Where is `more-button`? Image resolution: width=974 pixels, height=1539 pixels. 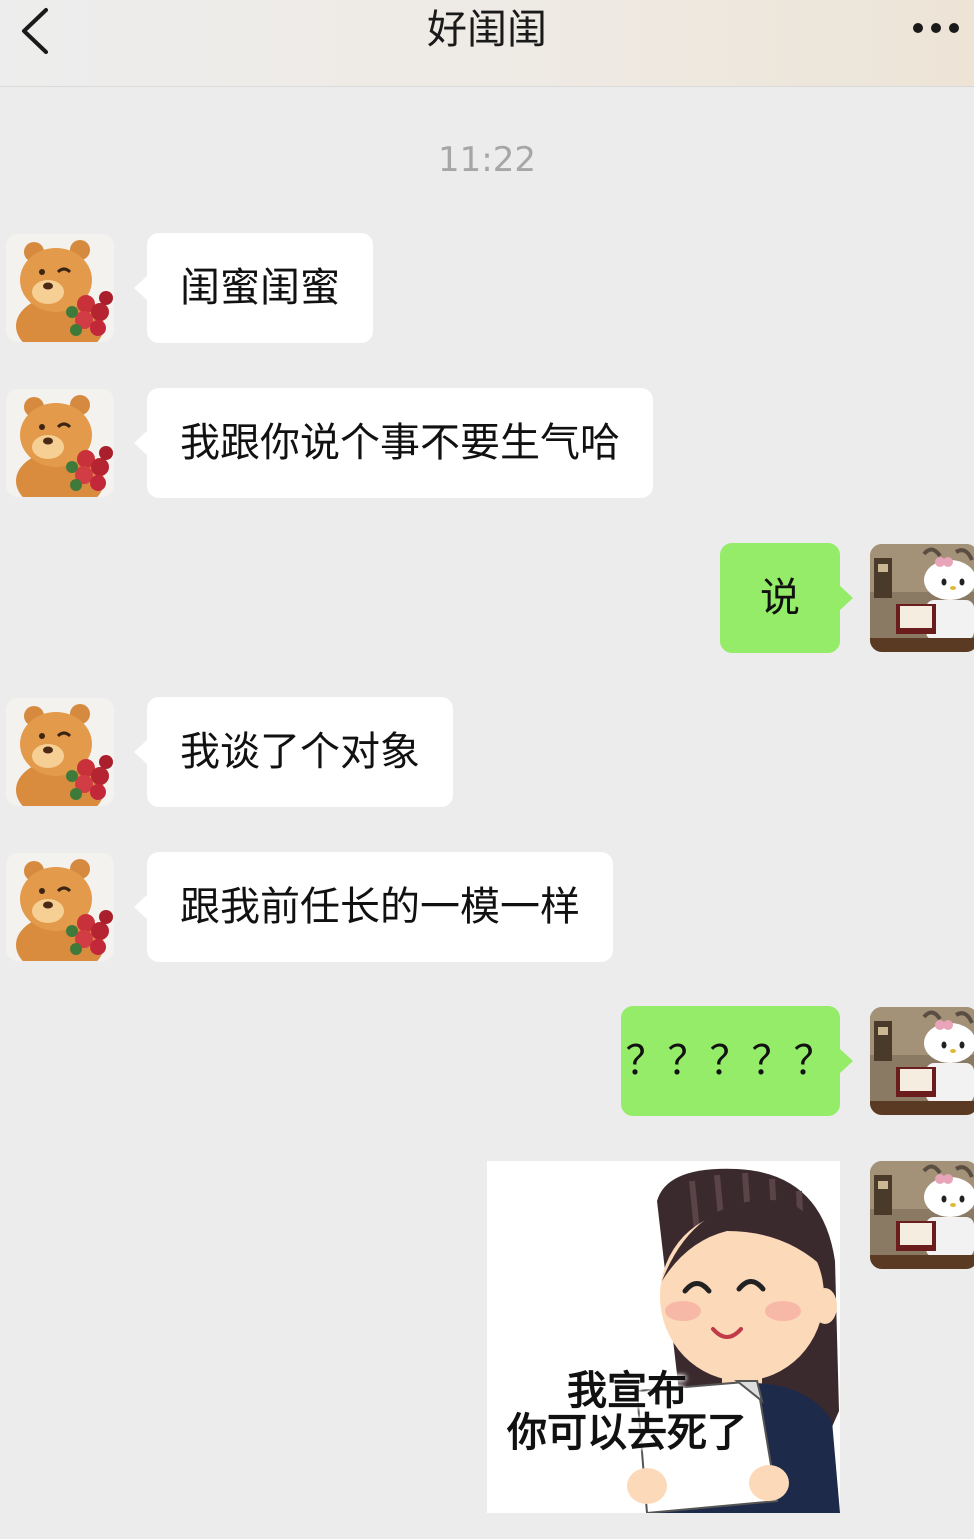
more-button is located at coordinates (936, 28).